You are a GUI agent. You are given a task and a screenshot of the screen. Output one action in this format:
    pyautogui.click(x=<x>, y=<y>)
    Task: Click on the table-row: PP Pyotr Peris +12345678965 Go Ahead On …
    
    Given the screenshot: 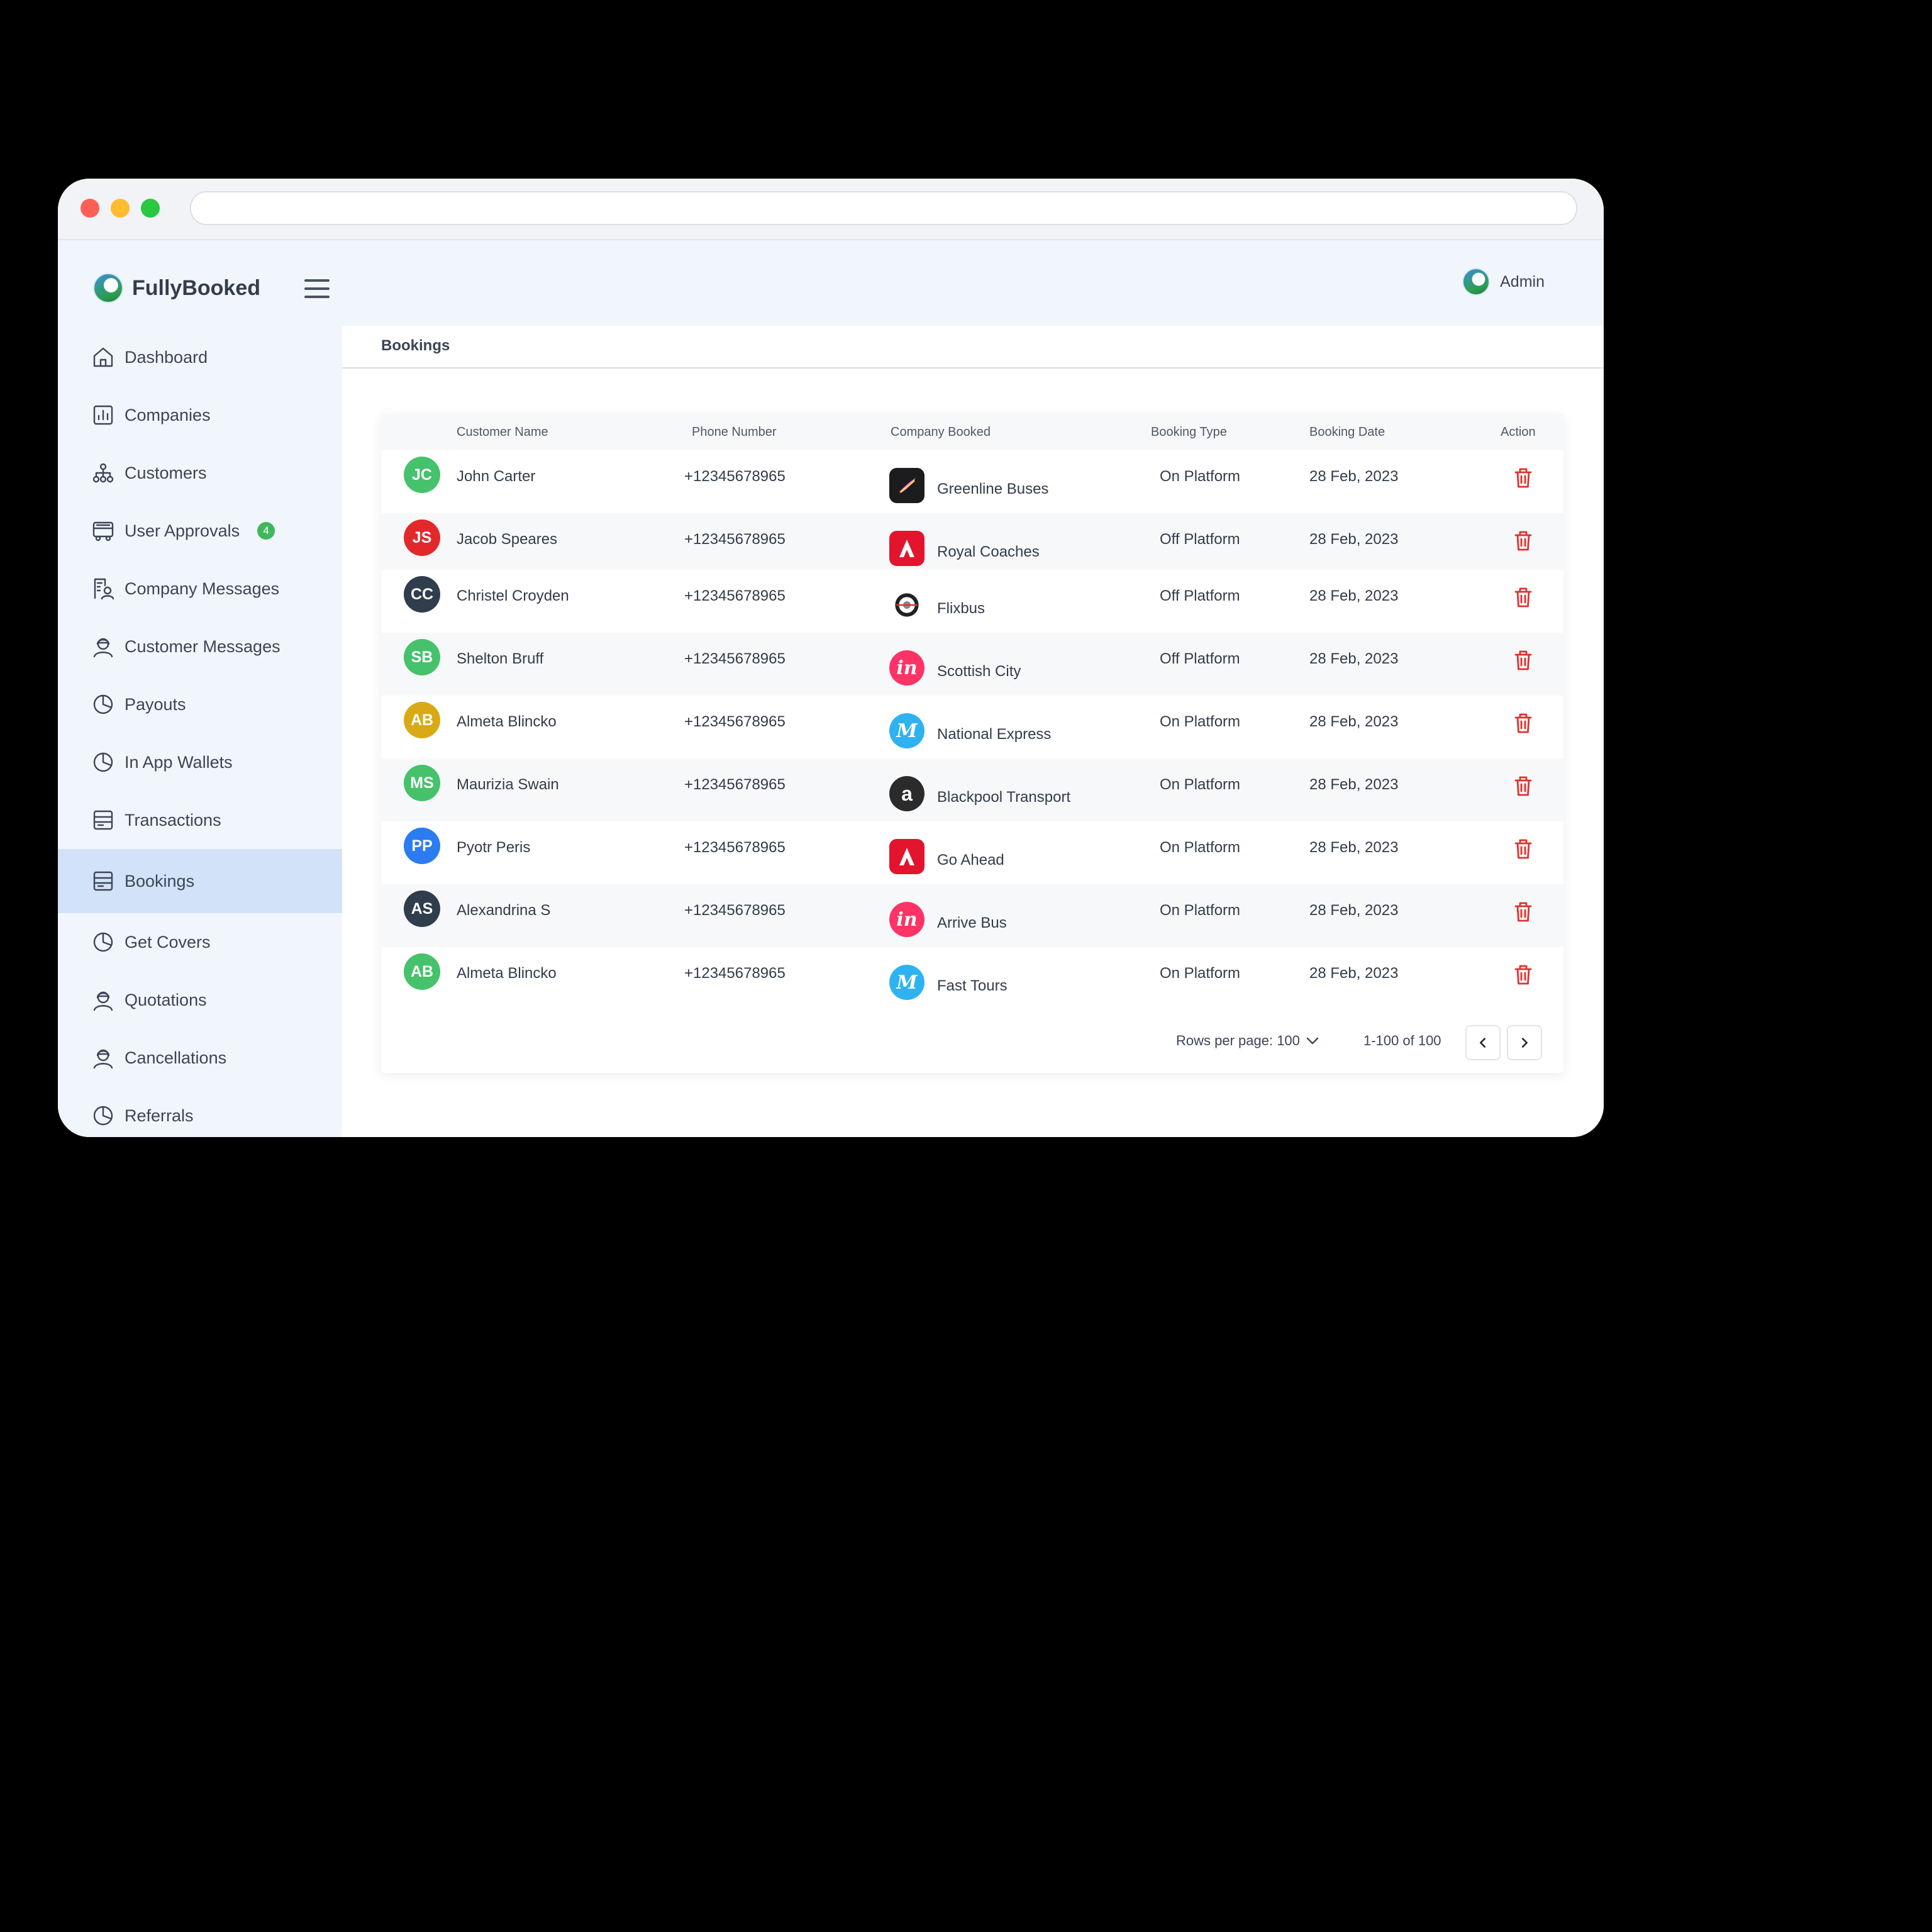 What is the action you would take?
    pyautogui.click(x=972, y=852)
    